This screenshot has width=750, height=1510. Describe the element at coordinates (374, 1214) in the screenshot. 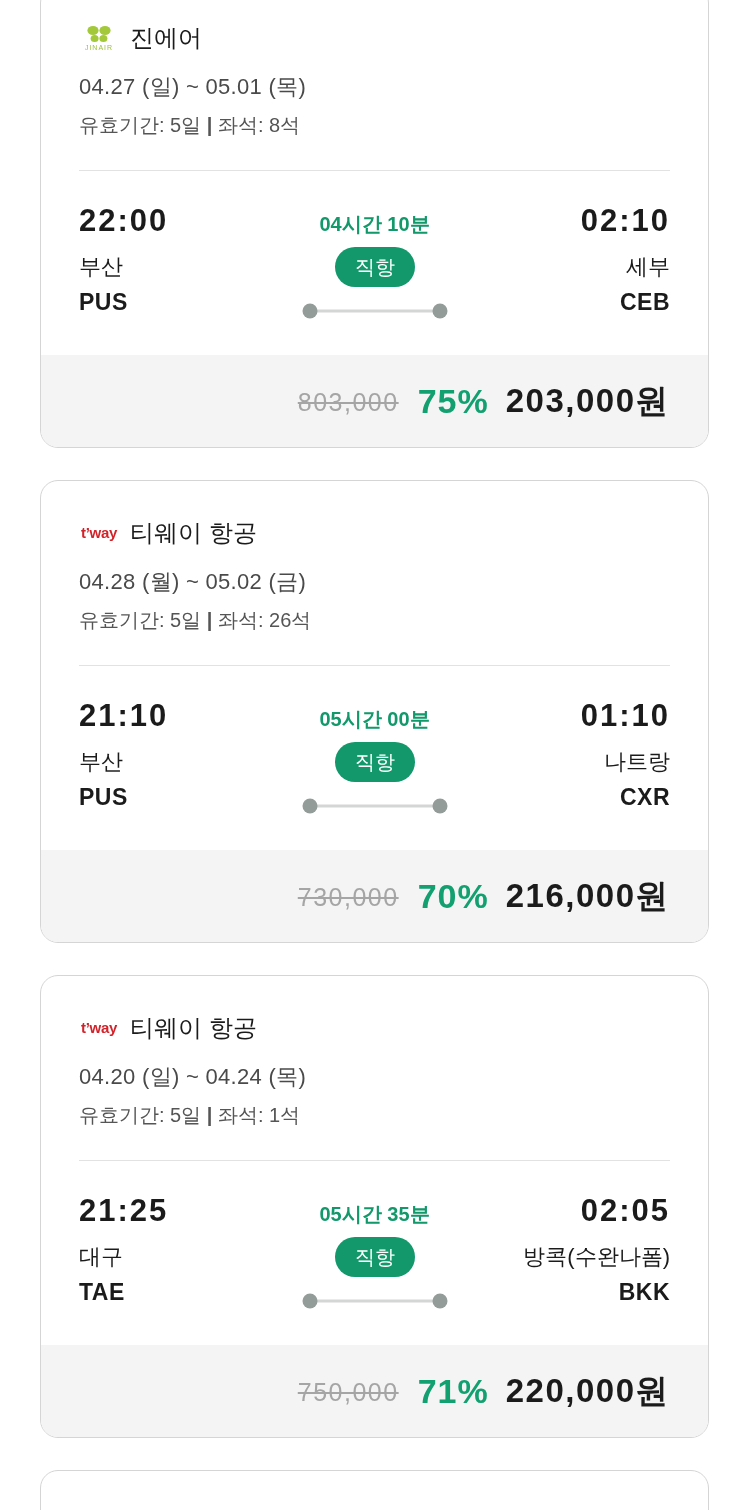

I see `flight-duration: 05시간 35분` at that location.